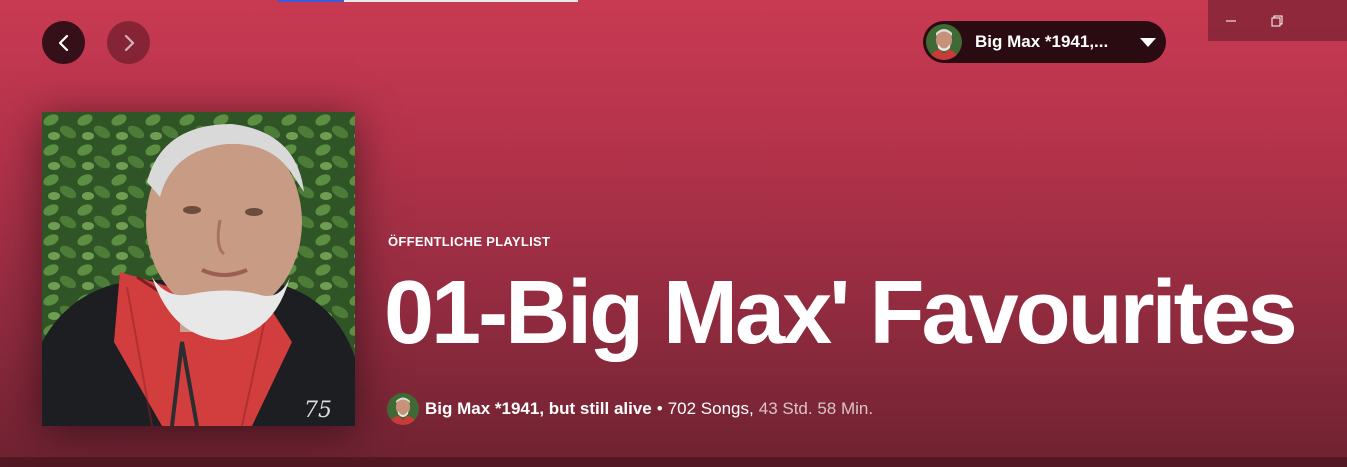 The image size is (1347, 467). I want to click on restore-icon, so click(1277, 20).